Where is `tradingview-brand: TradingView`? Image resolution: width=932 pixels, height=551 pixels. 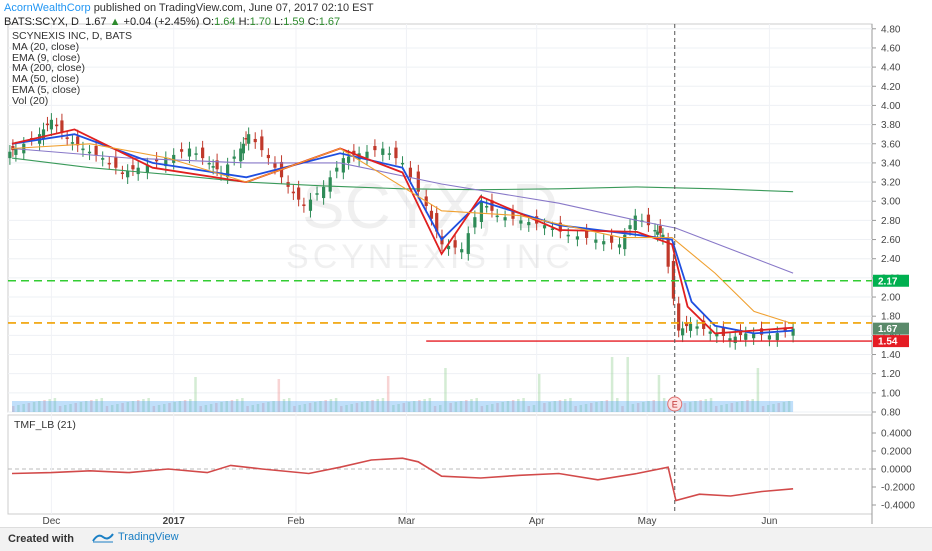
tradingview-brand: TradingView is located at coordinates (148, 537).